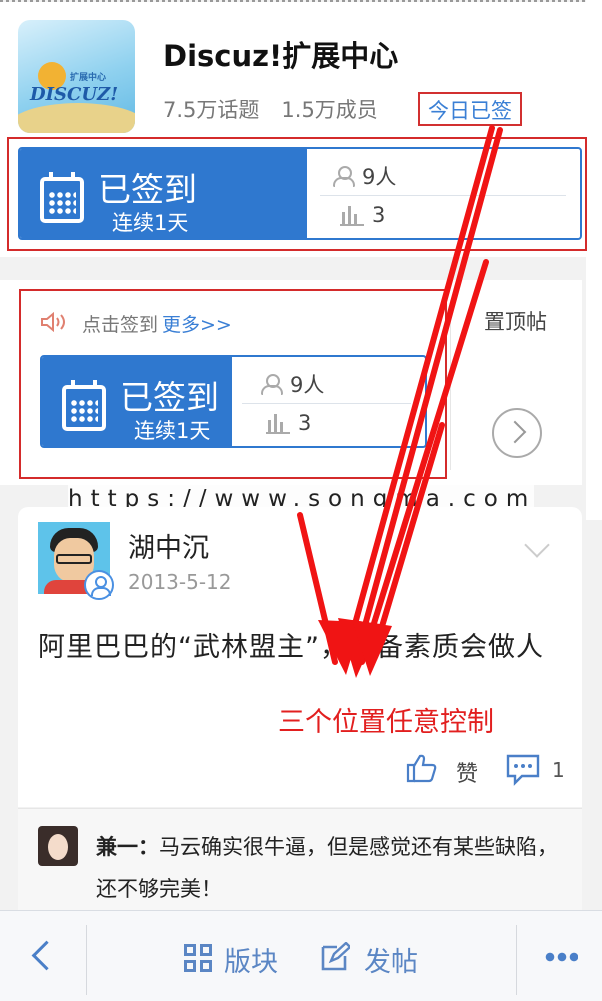  I want to click on post-date: 2013-5-12, so click(180, 582).